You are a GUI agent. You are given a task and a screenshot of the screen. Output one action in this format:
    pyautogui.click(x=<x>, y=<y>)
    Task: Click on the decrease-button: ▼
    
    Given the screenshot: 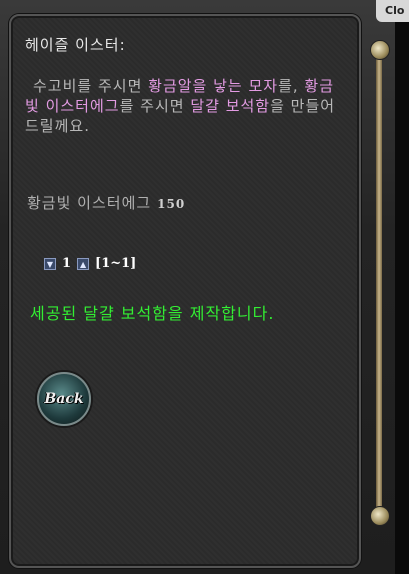 What is the action you would take?
    pyautogui.click(x=50, y=263)
    